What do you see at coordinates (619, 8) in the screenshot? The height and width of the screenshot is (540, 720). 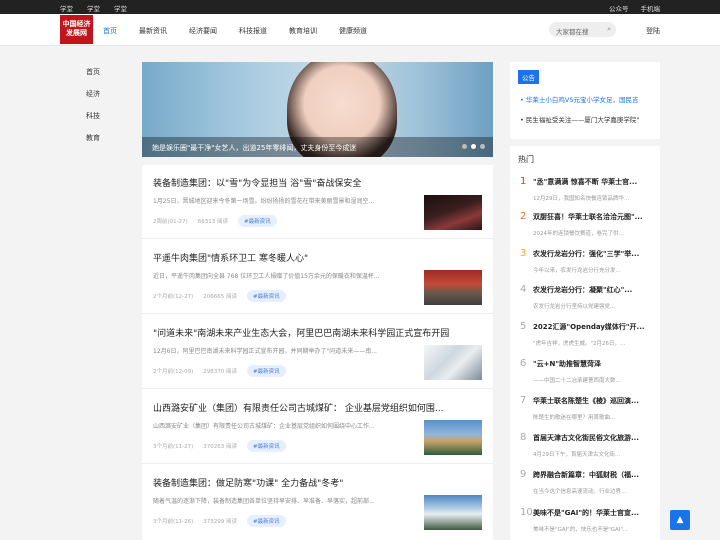 I see `wechat-link: 公众号` at bounding box center [619, 8].